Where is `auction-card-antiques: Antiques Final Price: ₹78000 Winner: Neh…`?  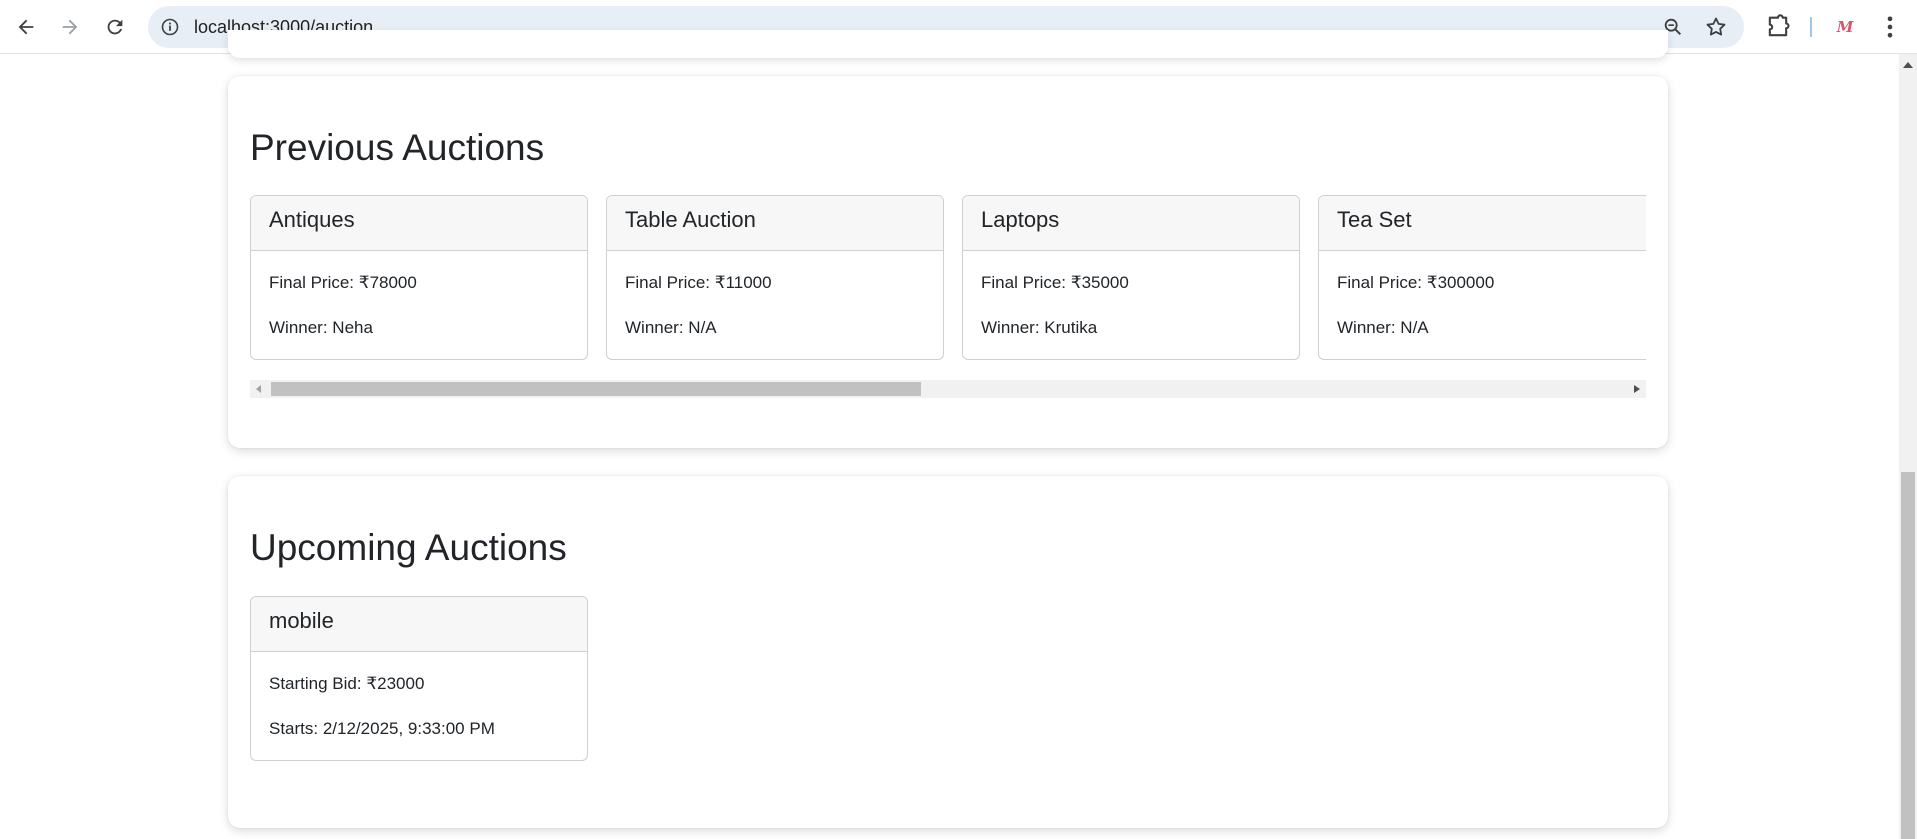
auction-card-antiques: Antiques Final Price: ₹78000 Winner: Neh… is located at coordinates (419, 277).